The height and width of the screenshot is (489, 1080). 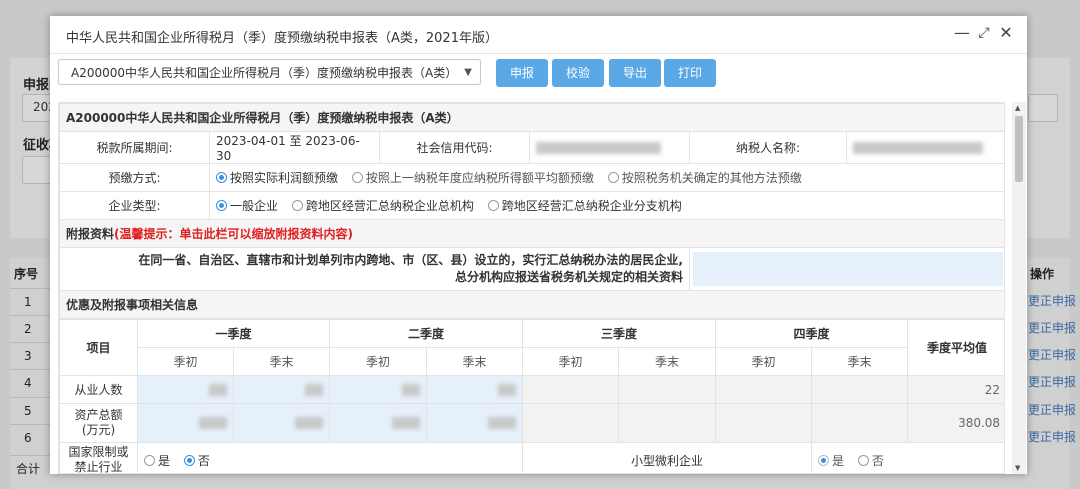 What do you see at coordinates (955, 423) in the screenshot?
I see `assets-average: 380.08` at bounding box center [955, 423].